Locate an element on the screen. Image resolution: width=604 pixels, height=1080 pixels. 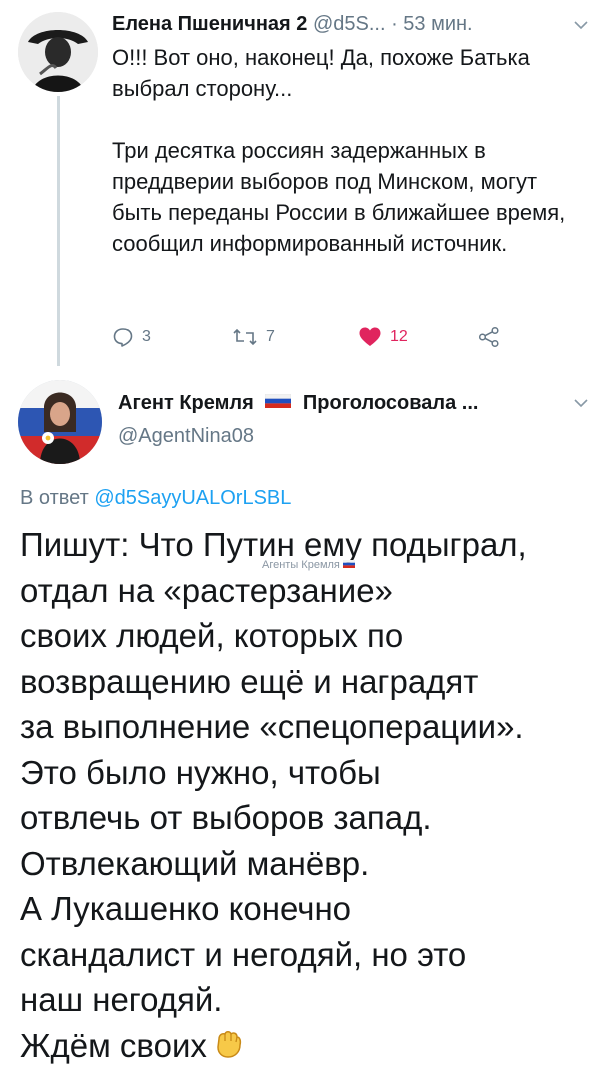
tweet-line: Отвлекающий манёвр. is located at coordinates (195, 863).